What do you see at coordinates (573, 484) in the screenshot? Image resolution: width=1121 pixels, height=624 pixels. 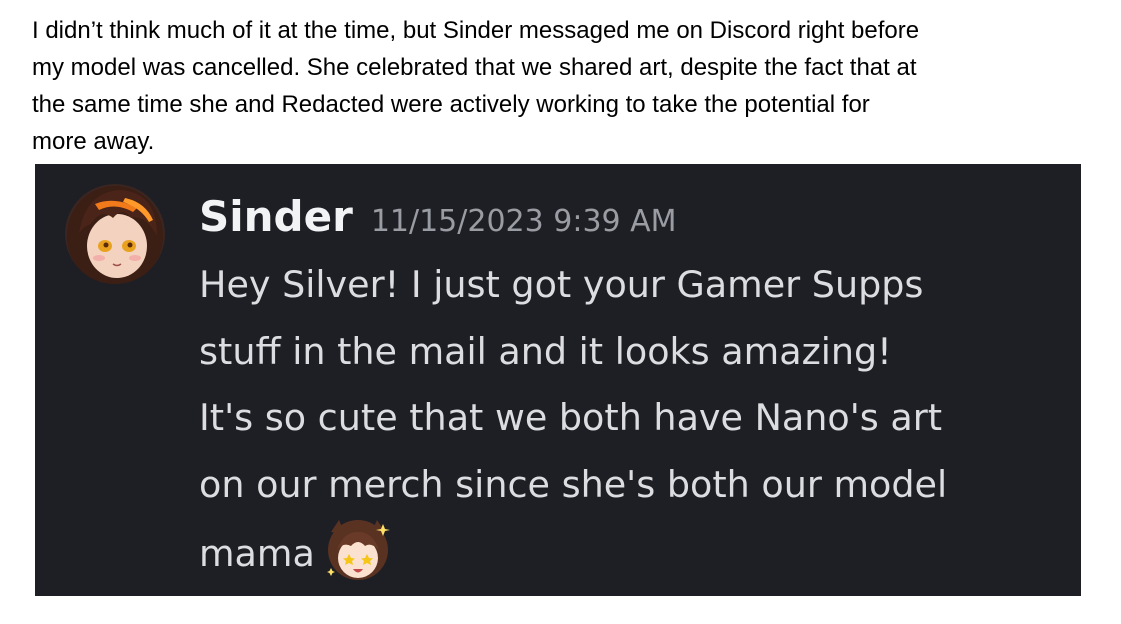 I see `message-line: on our merch since she's both our model` at bounding box center [573, 484].